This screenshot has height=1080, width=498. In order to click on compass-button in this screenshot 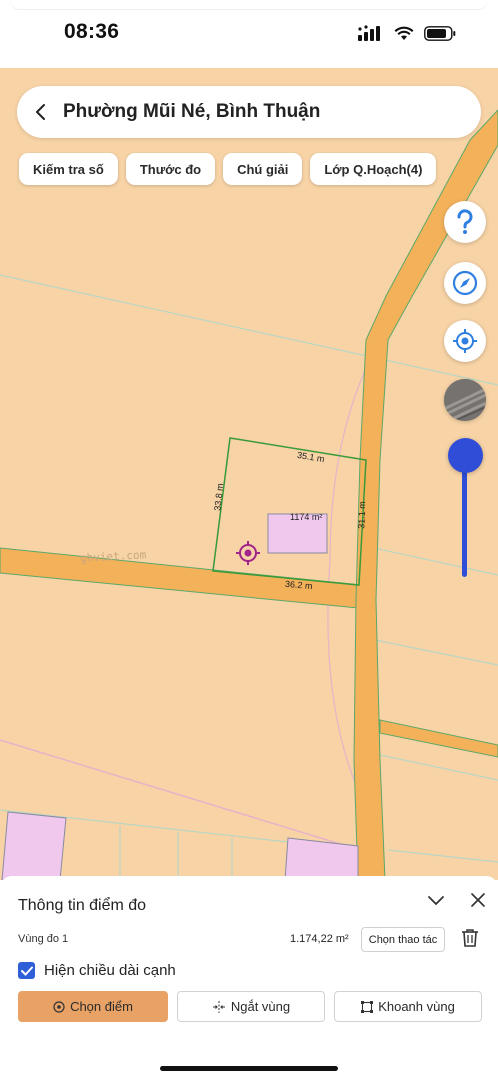, I will do `click(465, 283)`.